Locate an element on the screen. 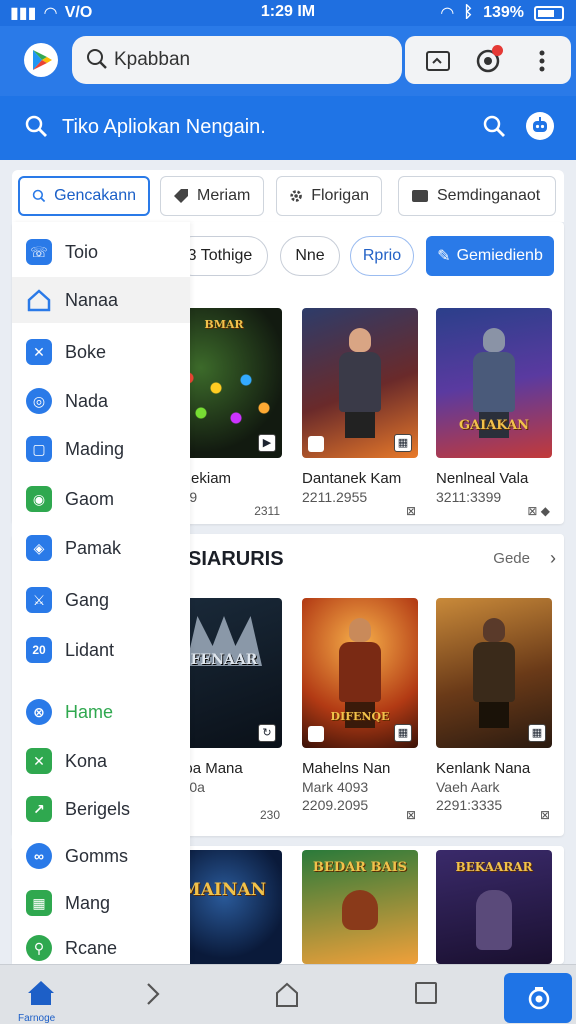 This screenshot has height=1024, width=576. back-chevron-icon is located at coordinates (153, 994).